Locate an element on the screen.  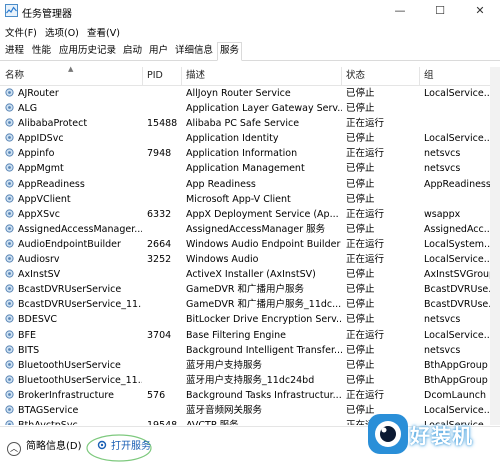
service-name-text: AlibabaProtect is located at coordinates (53, 124).